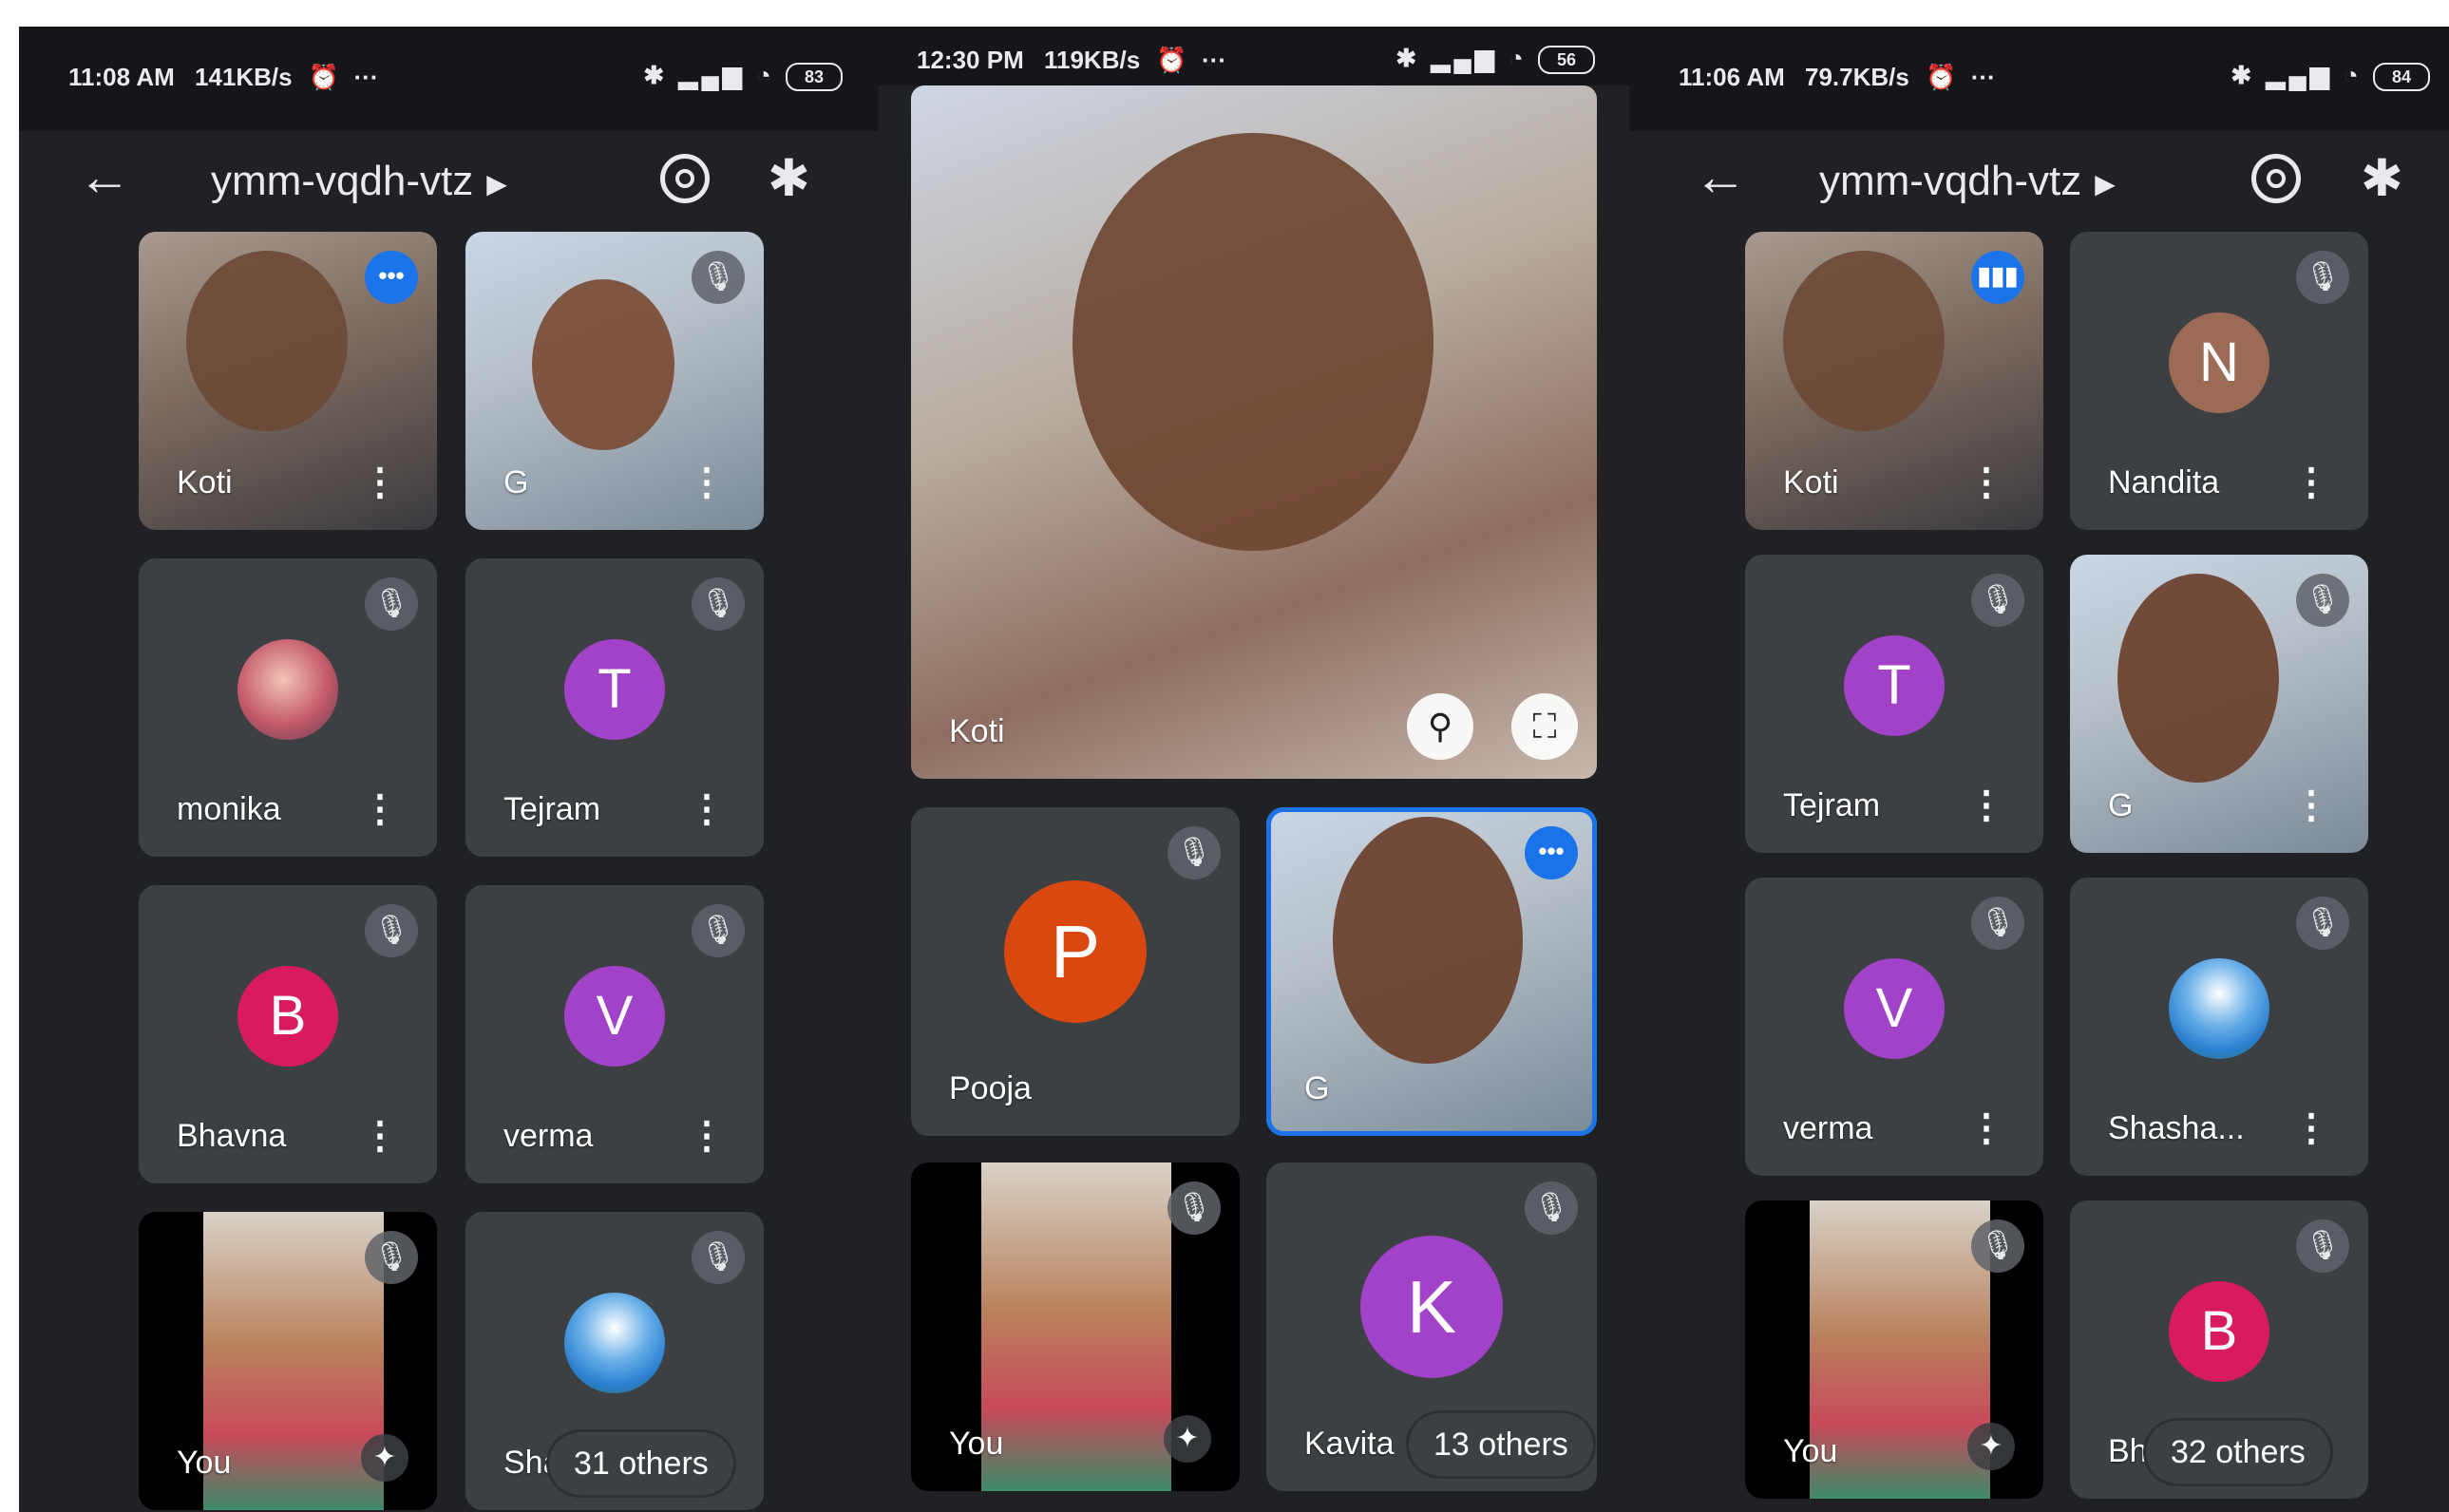 The image size is (2449, 1512). What do you see at coordinates (288, 1034) in the screenshot?
I see `participant-tile-bhavna: 🎙 B Bhavna ⋮` at bounding box center [288, 1034].